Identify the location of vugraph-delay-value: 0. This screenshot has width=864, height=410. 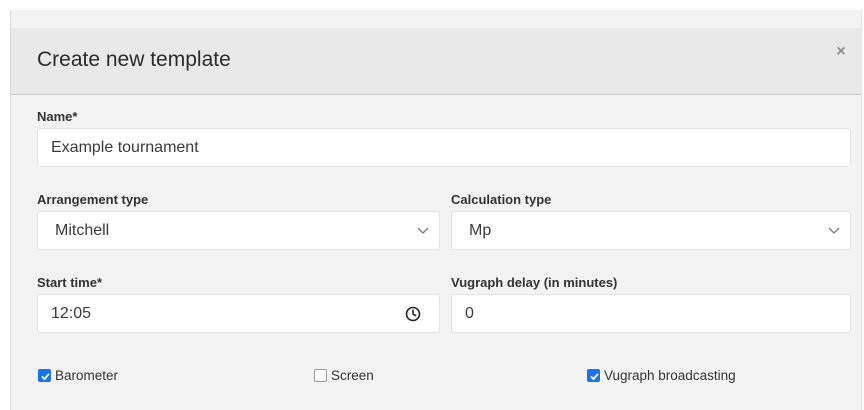
(469, 313).